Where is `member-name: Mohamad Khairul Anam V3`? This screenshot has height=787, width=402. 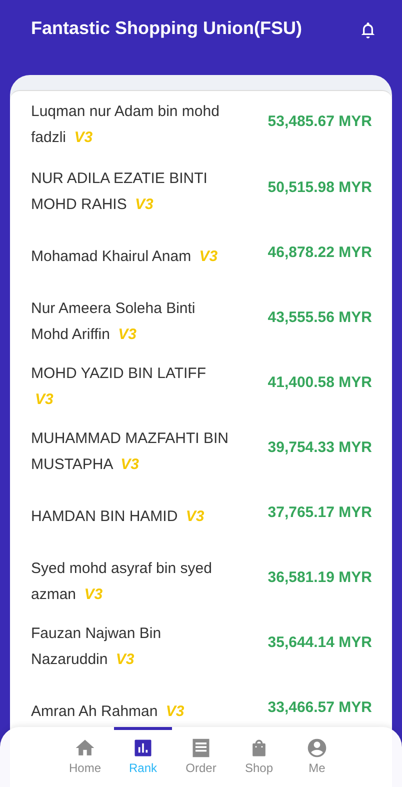
member-name: Mohamad Khairul Anam V3 is located at coordinates (125, 256).